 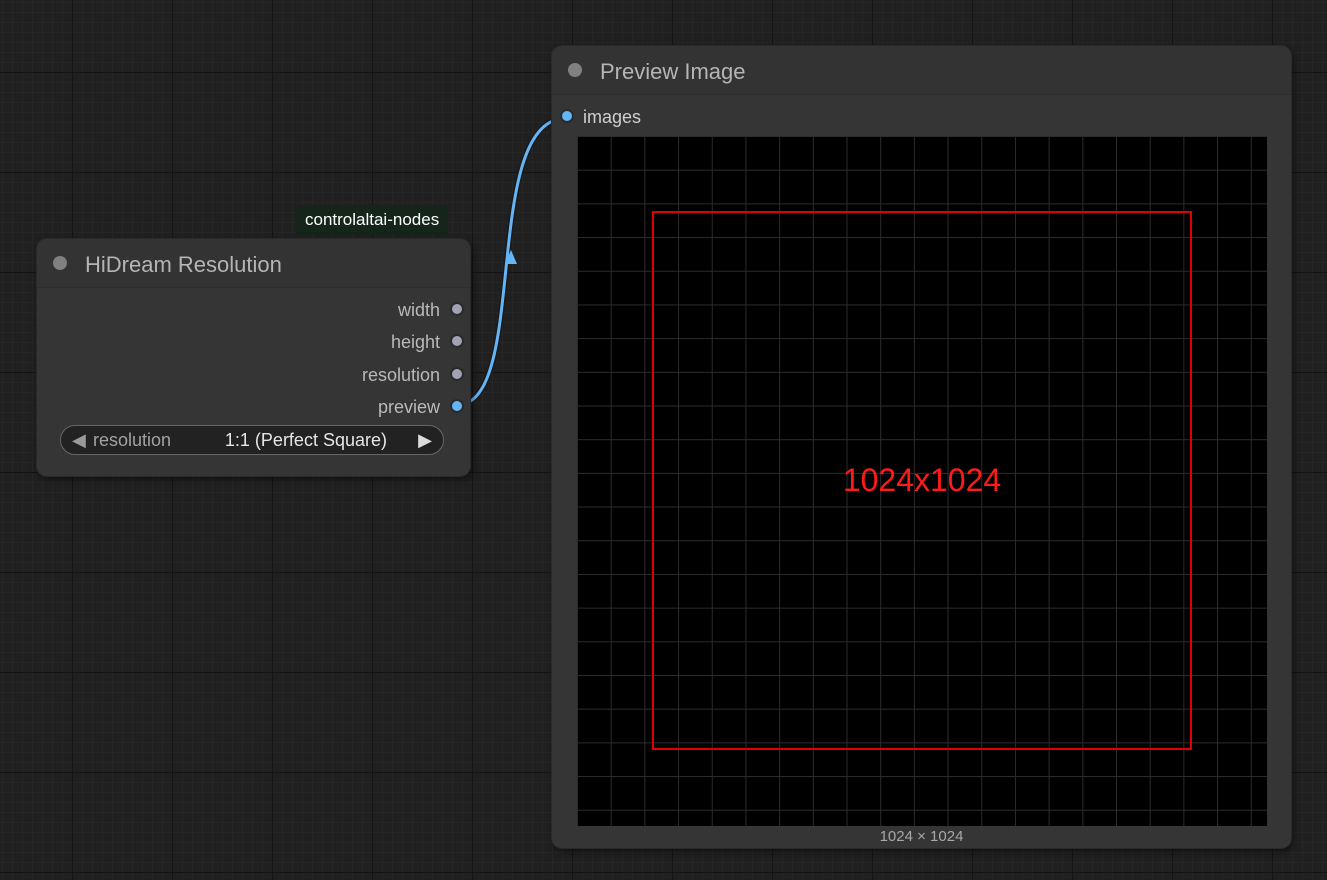 What do you see at coordinates (370, 311) in the screenshot?
I see `output-slot-width: width` at bounding box center [370, 311].